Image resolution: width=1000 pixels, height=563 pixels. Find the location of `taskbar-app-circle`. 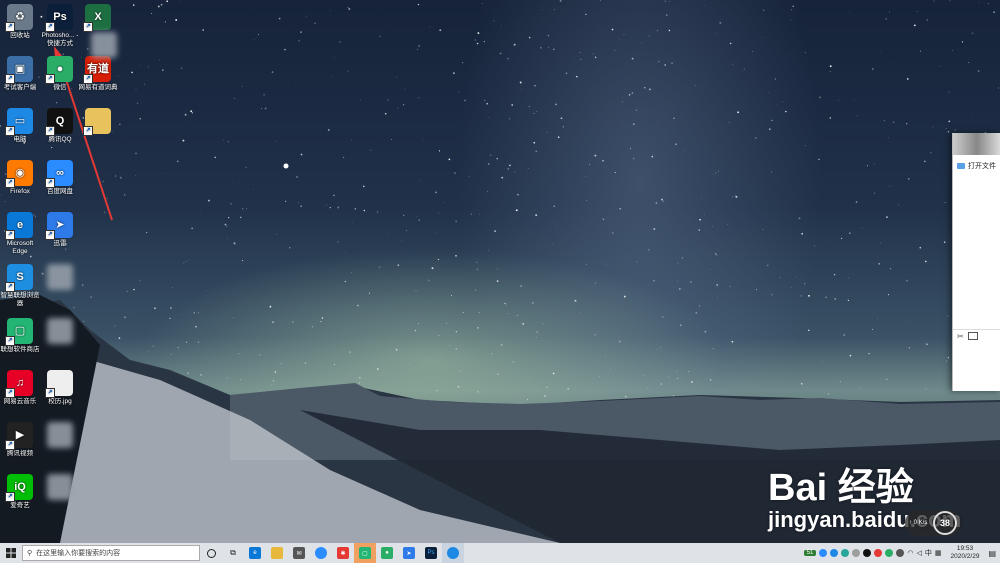

taskbar-app-circle is located at coordinates (453, 553).